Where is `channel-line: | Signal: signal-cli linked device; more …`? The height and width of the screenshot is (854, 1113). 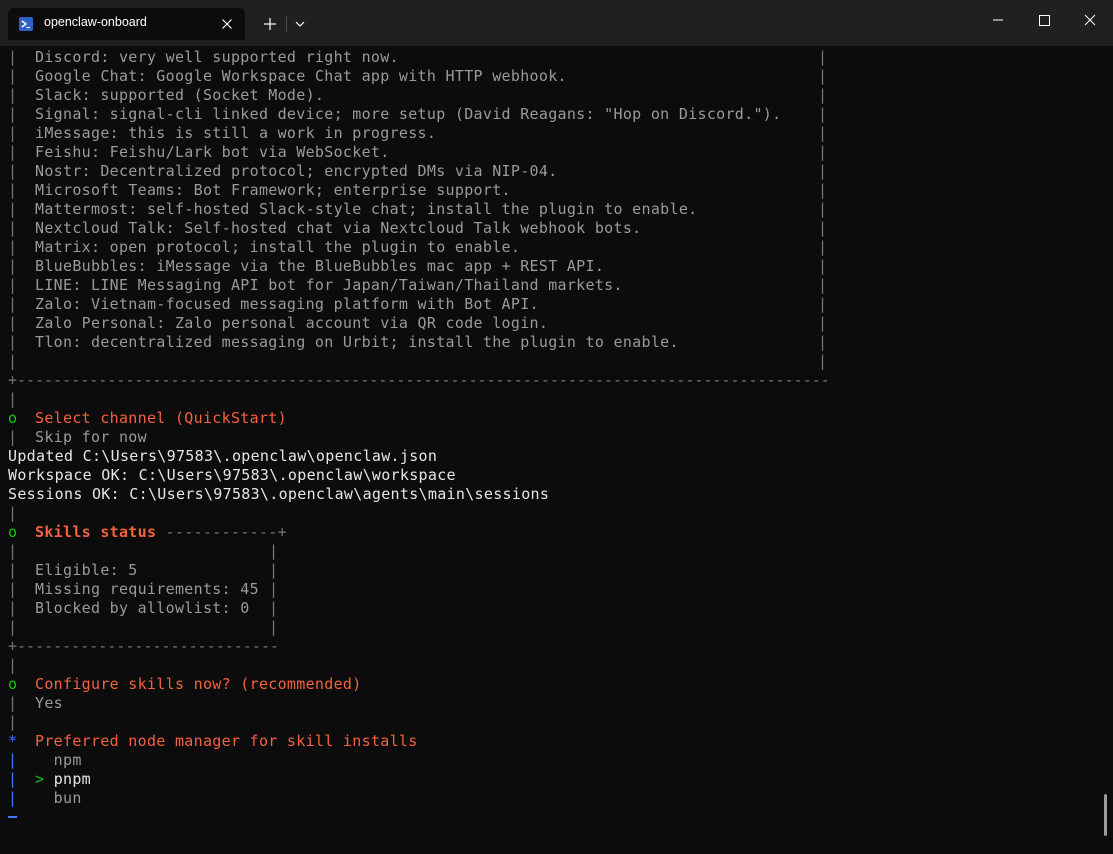 channel-line: | Signal: signal-cli linked device; more … is located at coordinates (395, 114).